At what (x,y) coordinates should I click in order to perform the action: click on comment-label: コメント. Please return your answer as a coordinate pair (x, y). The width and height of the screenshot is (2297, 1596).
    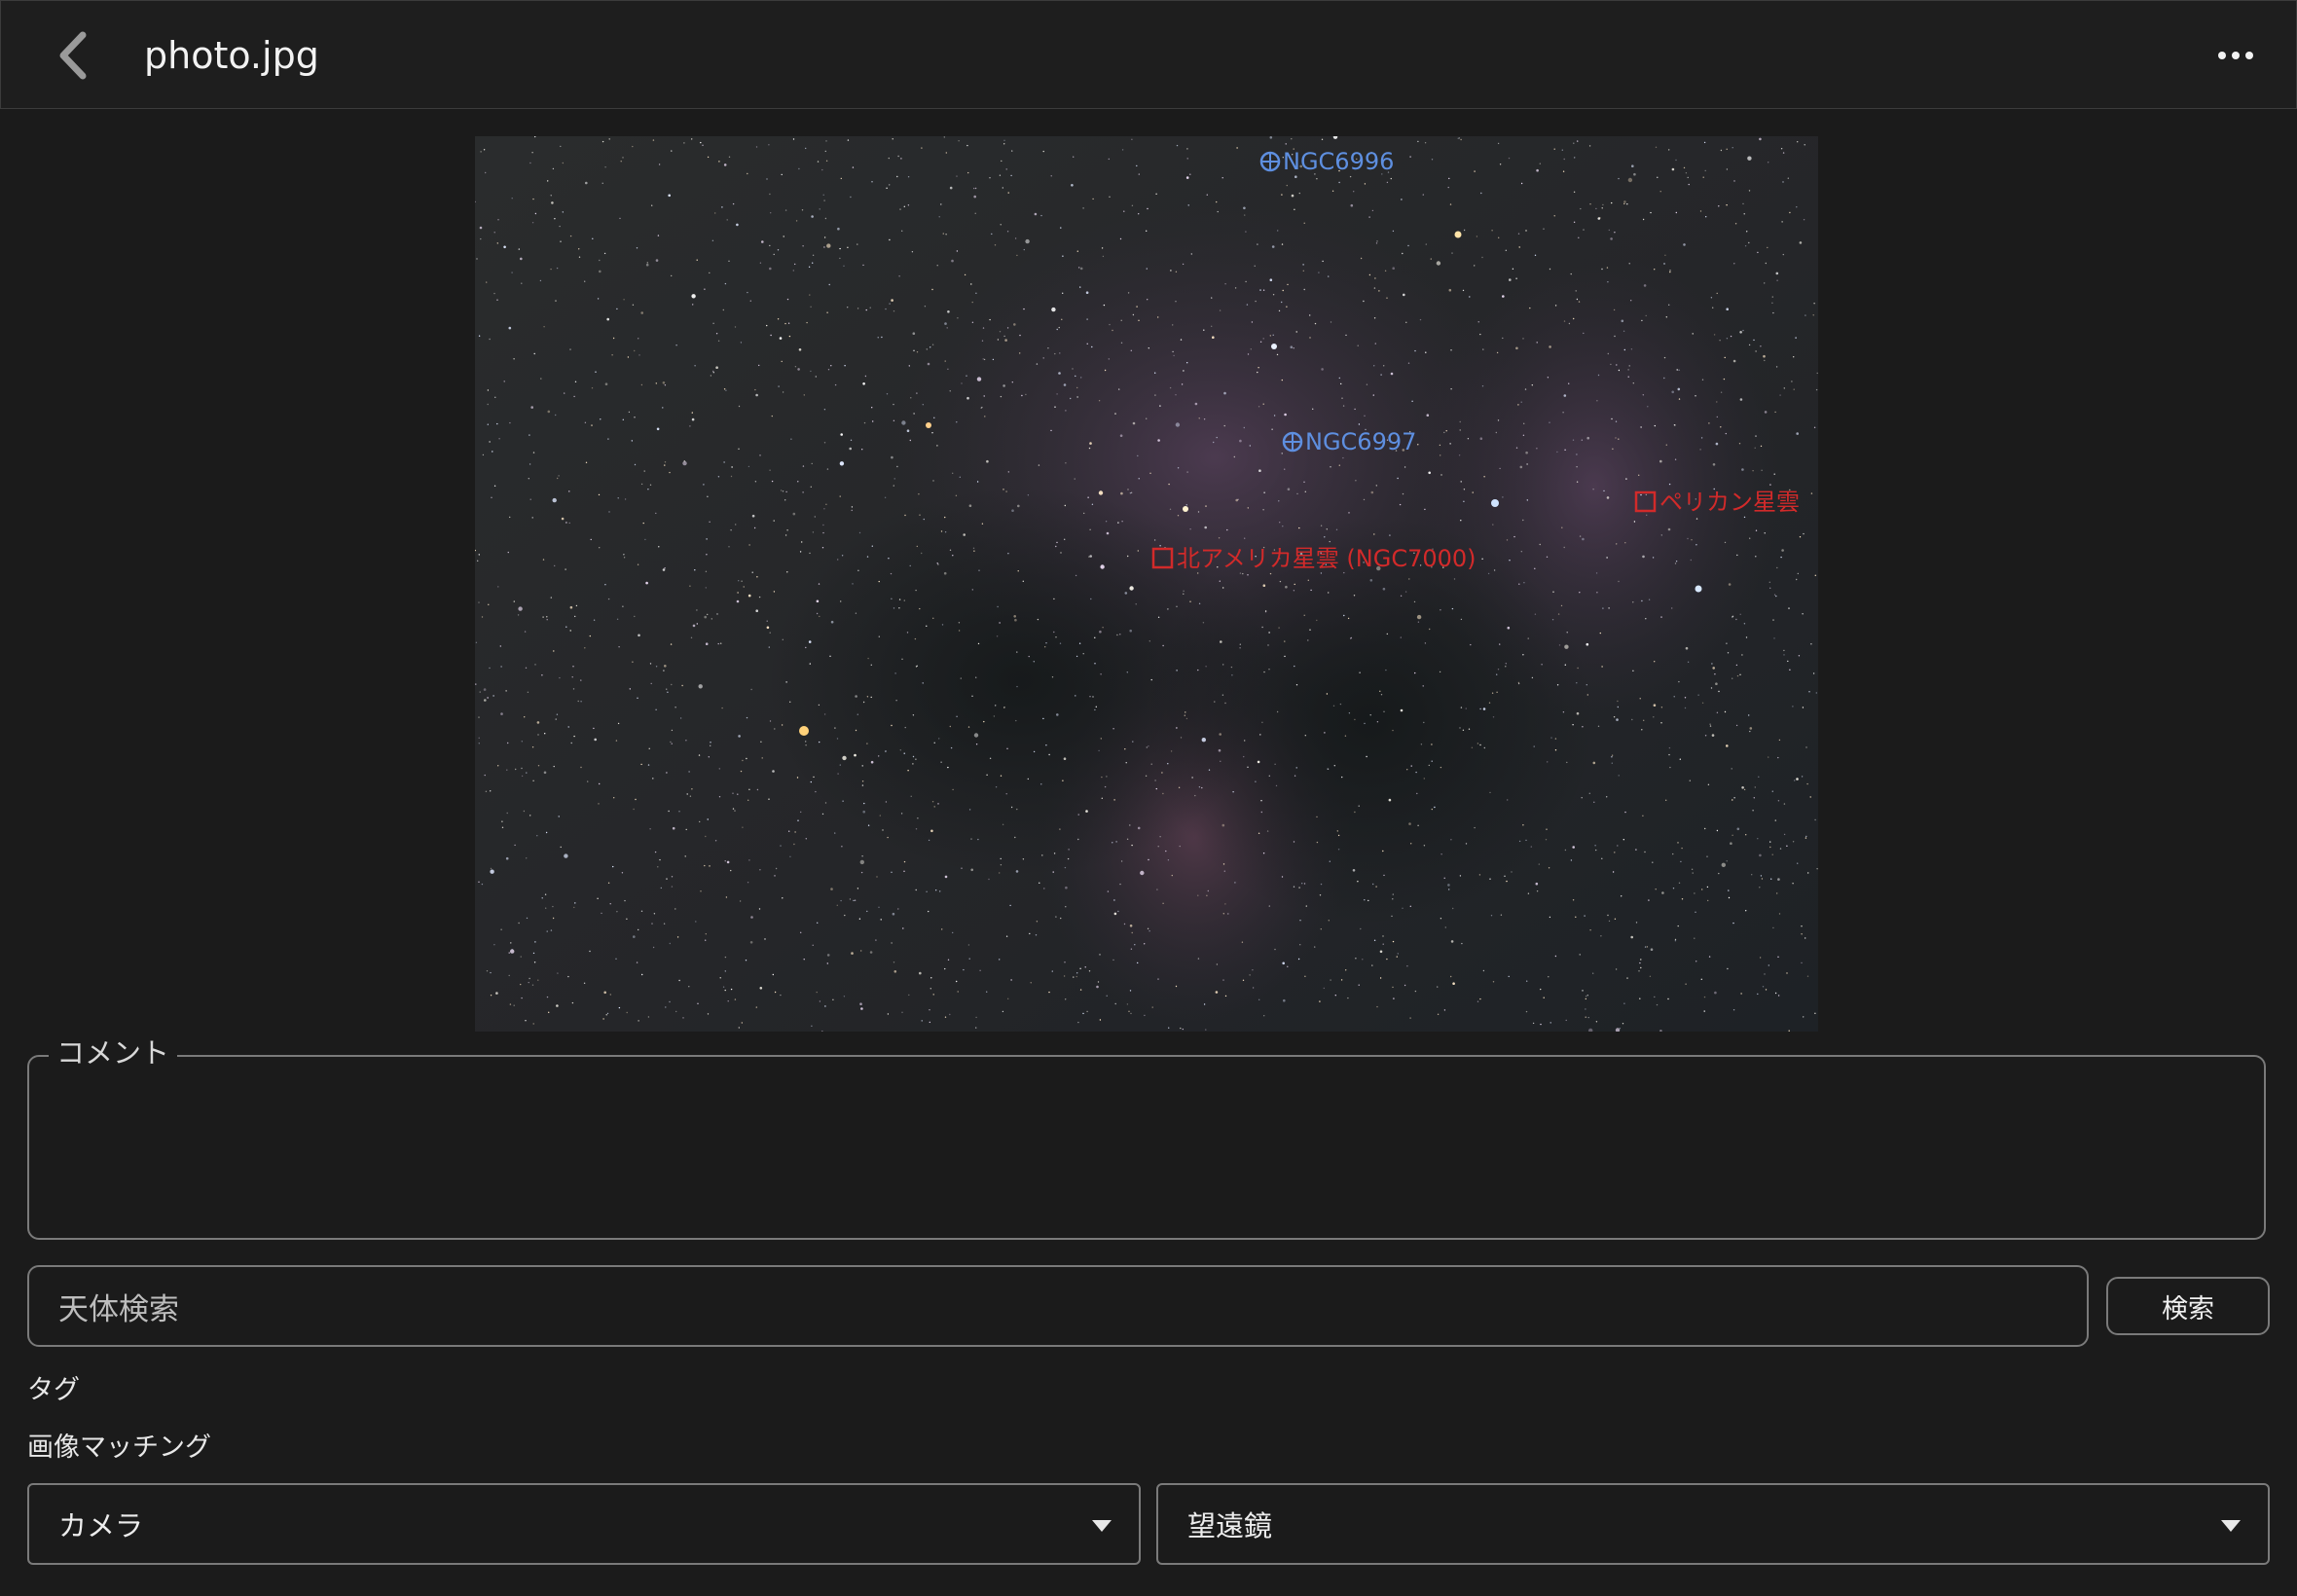
    Looking at the image, I should click on (114, 1052).